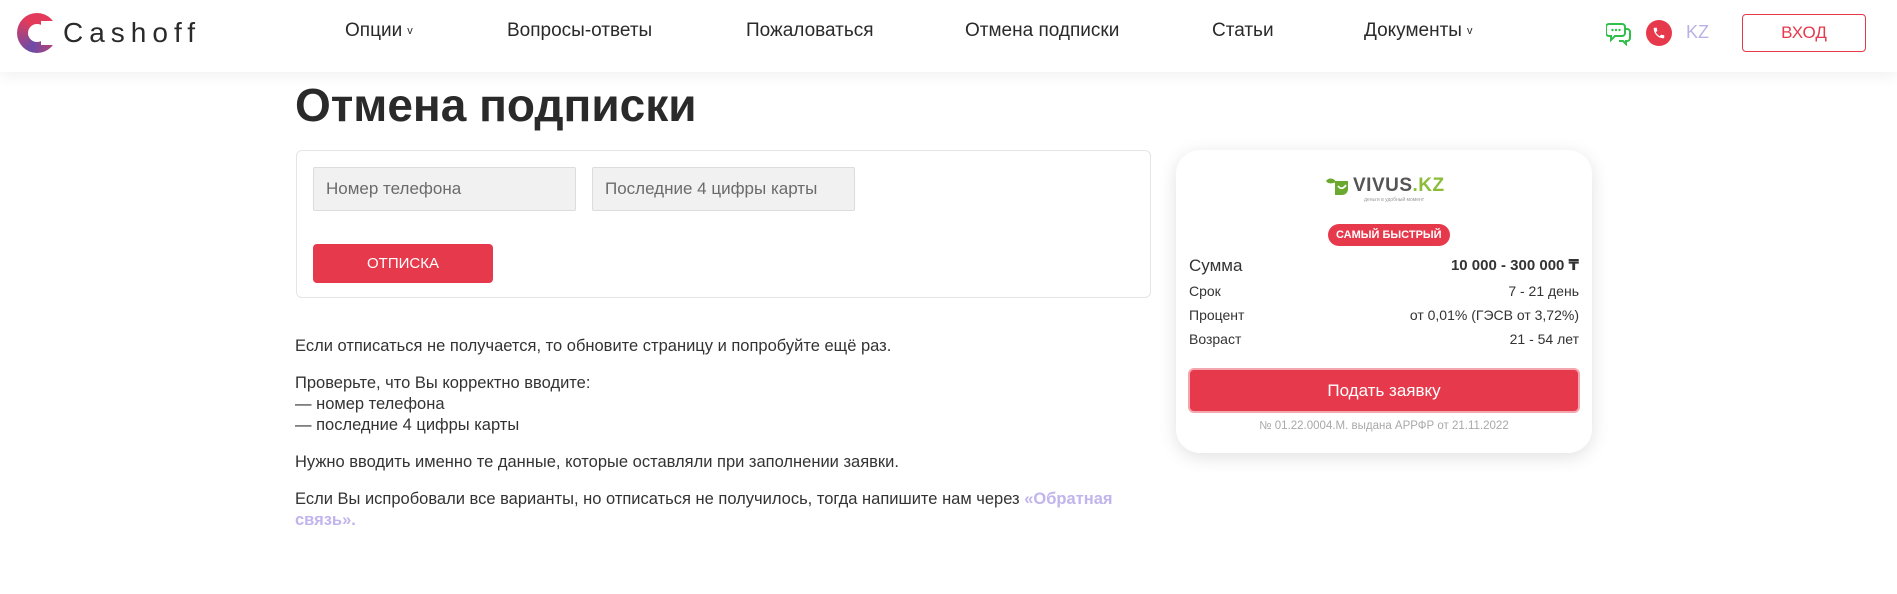 This screenshot has width=1897, height=594. What do you see at coordinates (1543, 291) in the screenshot?
I see `offer-row-value: 7 - 21 день` at bounding box center [1543, 291].